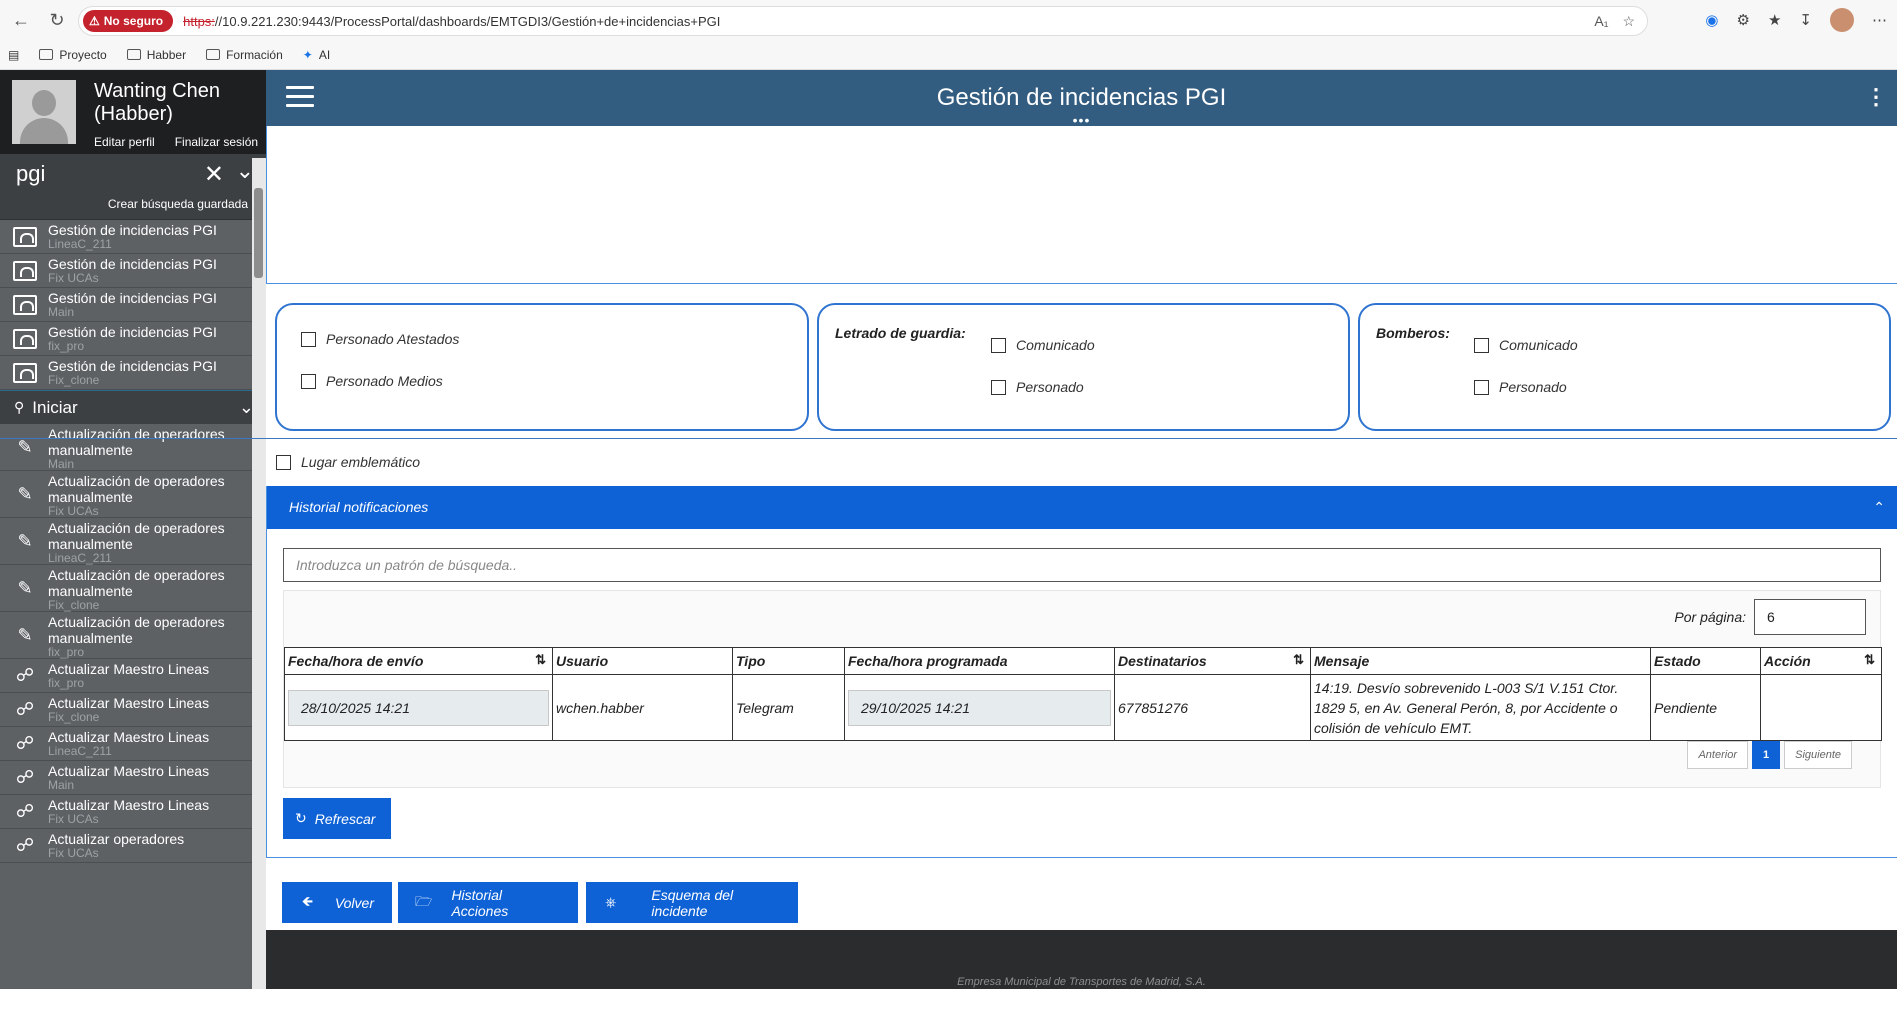 The image size is (1897, 1035). What do you see at coordinates (337, 818) in the screenshot?
I see `refresh-button: ↻ Refrescar` at bounding box center [337, 818].